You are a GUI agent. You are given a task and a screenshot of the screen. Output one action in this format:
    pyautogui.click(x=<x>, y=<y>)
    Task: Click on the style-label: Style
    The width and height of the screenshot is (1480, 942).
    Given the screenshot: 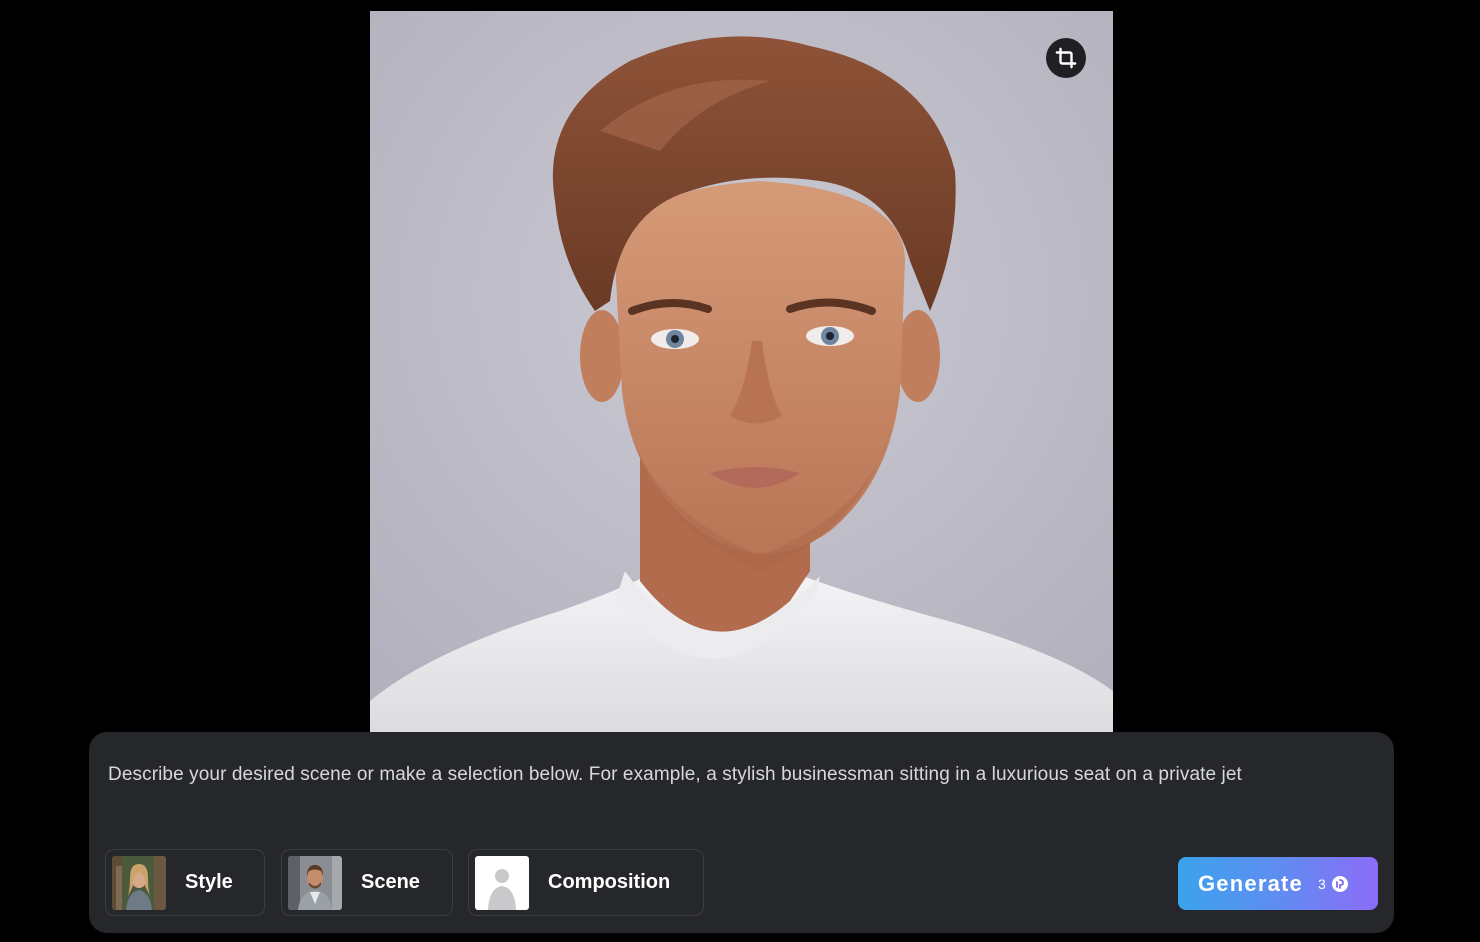 What is the action you would take?
    pyautogui.click(x=209, y=882)
    